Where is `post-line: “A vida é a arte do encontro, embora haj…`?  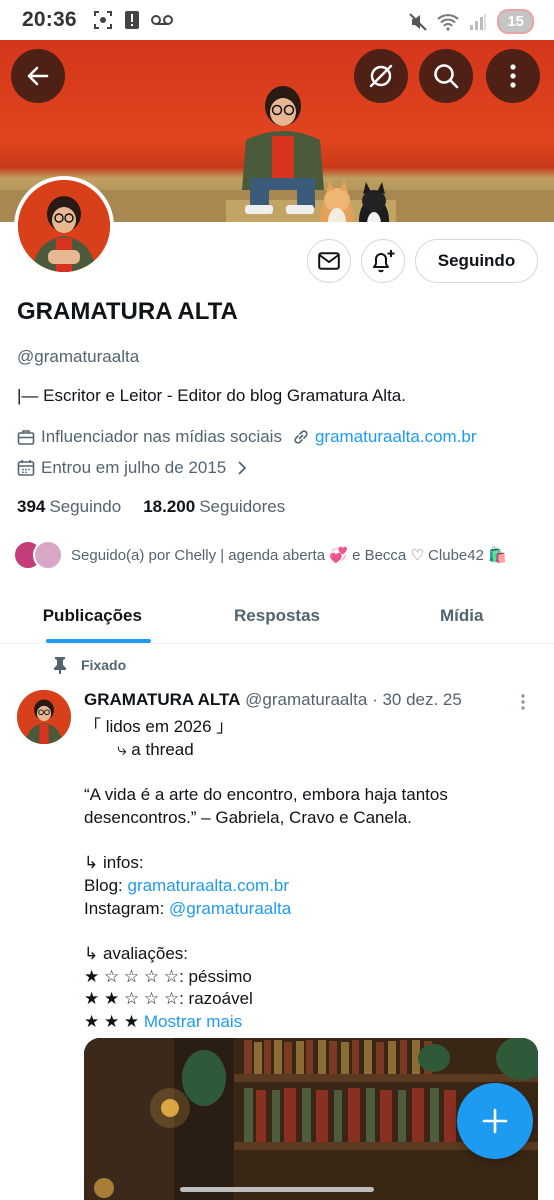
post-line: “A vida é a arte do encontro, embora haj… is located at coordinates (266, 795).